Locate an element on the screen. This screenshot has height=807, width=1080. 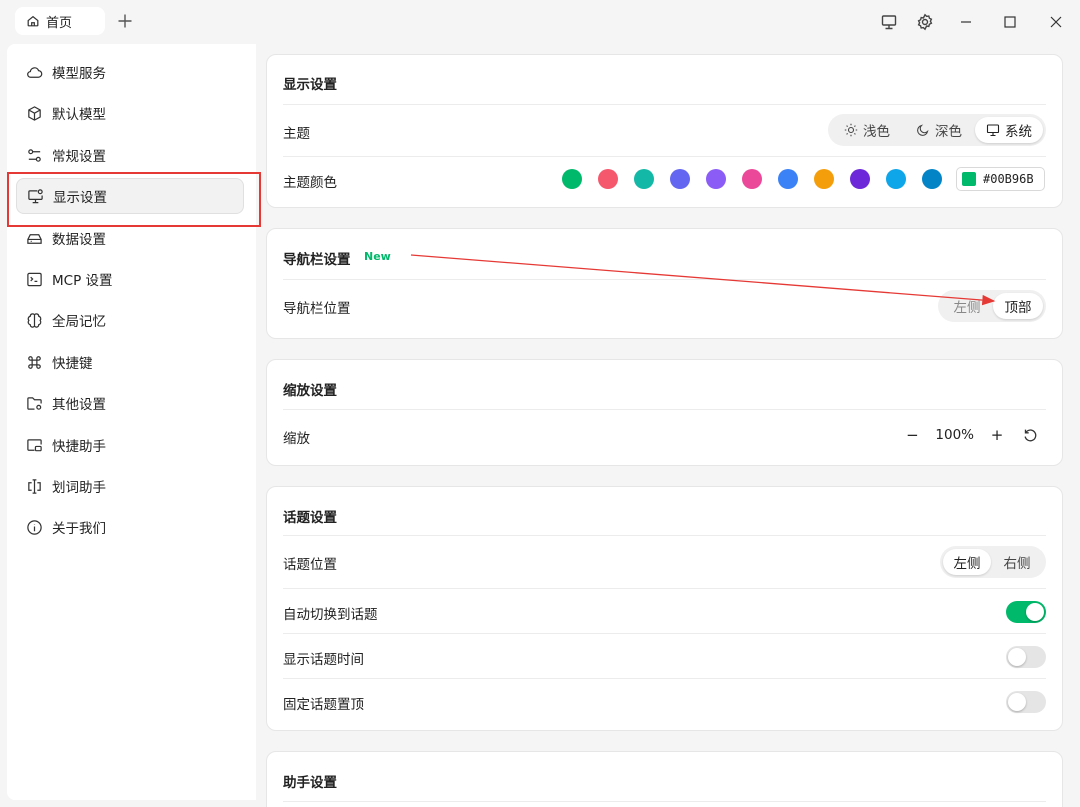
theme-color-row: 主题颜色 #00B96B is located at coordinates (664, 182).